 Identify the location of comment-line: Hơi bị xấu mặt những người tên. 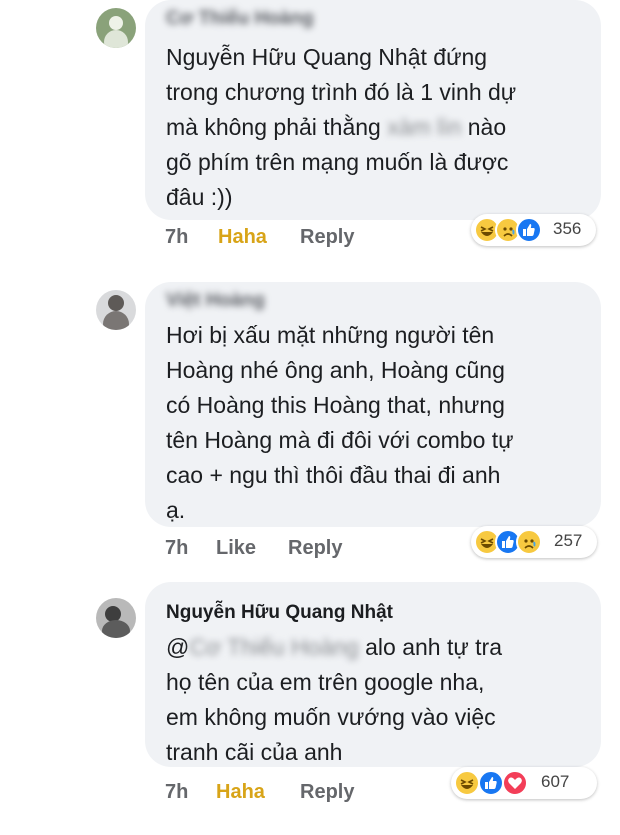
(330, 335).